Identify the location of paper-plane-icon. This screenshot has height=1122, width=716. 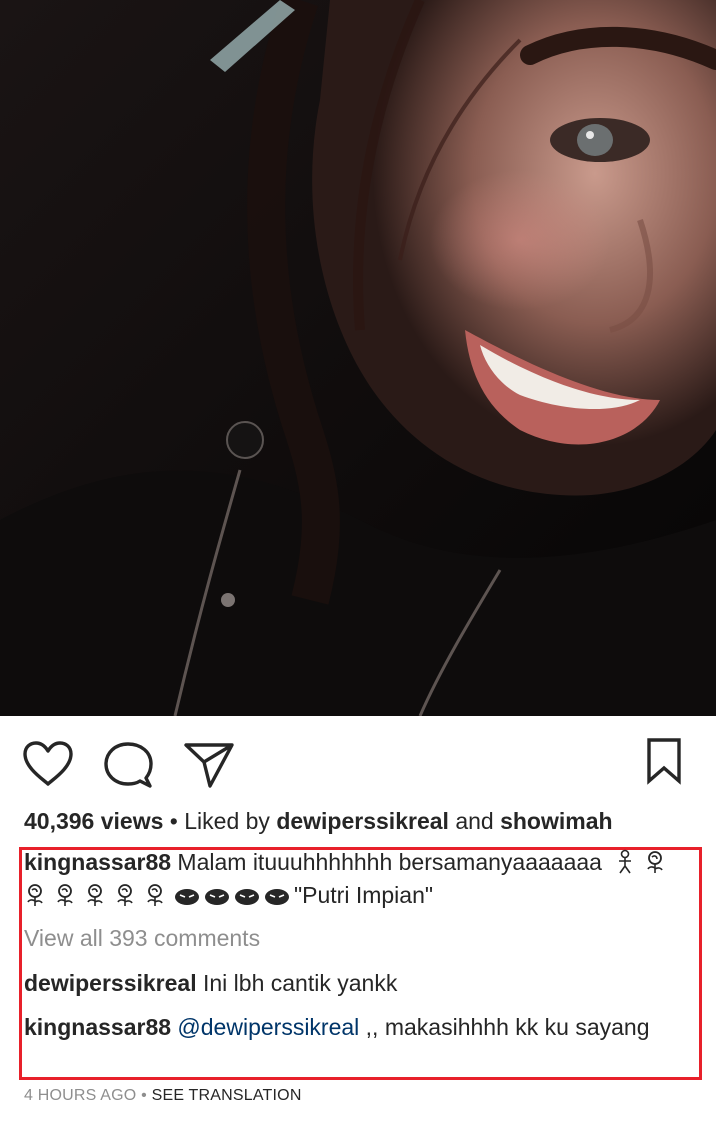
(209, 765).